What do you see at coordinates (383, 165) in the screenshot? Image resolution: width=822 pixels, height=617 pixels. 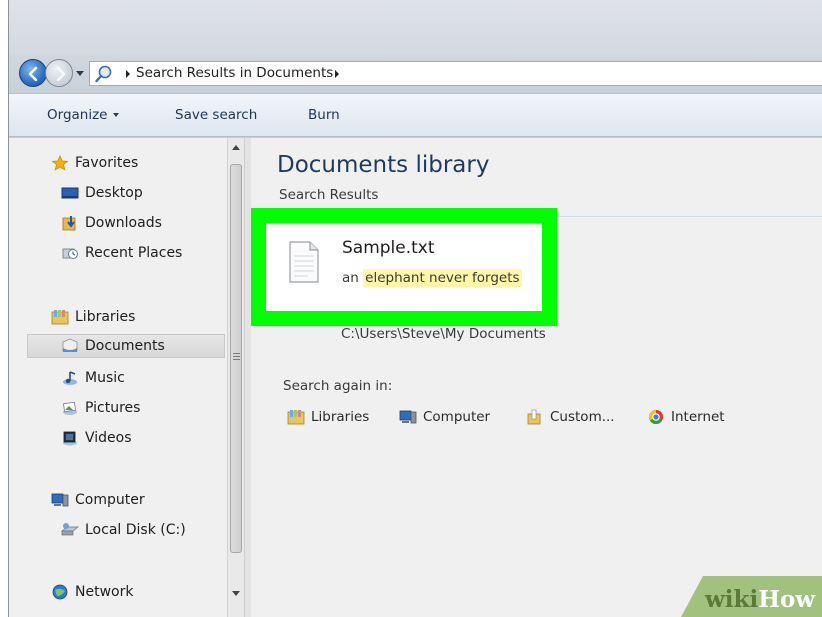 I see `page-title: Documents library` at bounding box center [383, 165].